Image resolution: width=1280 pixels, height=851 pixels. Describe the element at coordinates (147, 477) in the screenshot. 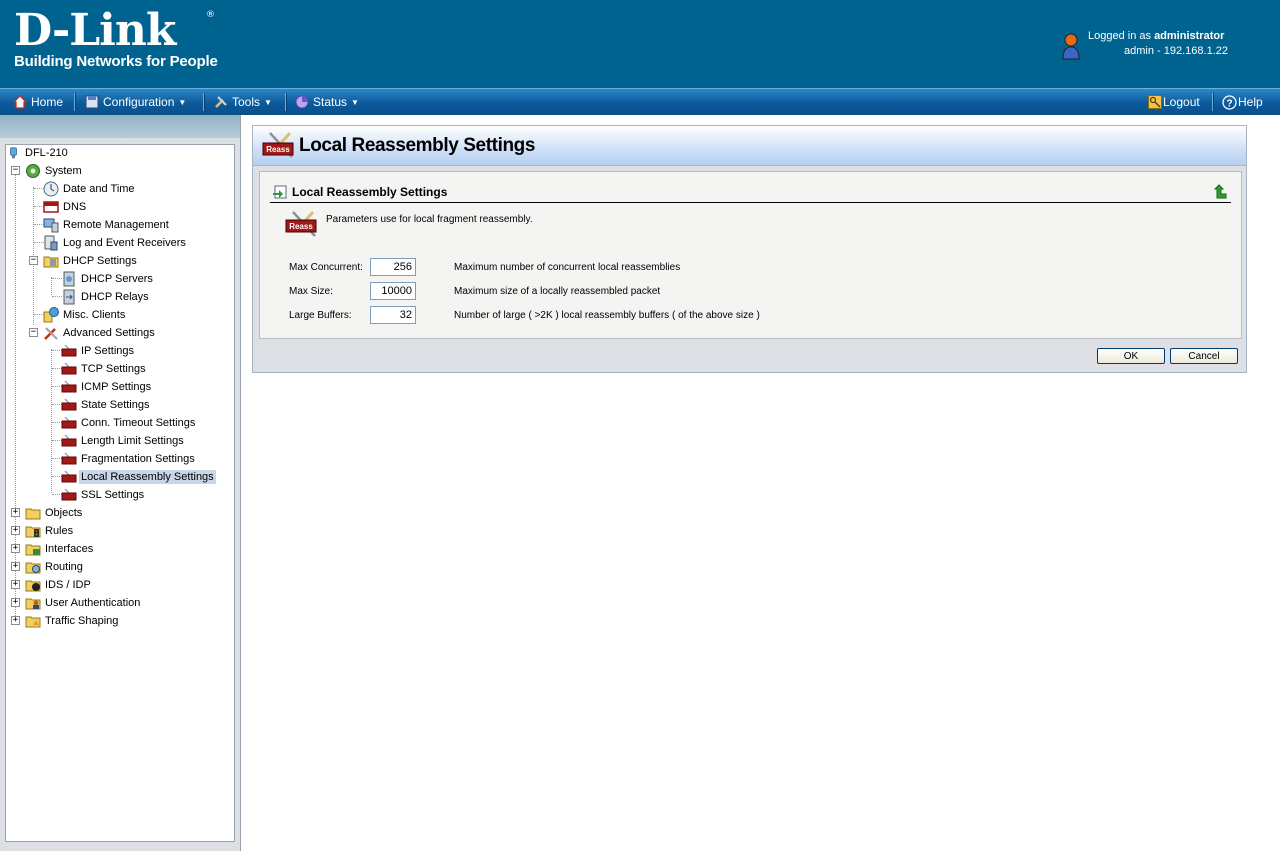

I see `tree-node-label: Local Reassembly Settings` at that location.